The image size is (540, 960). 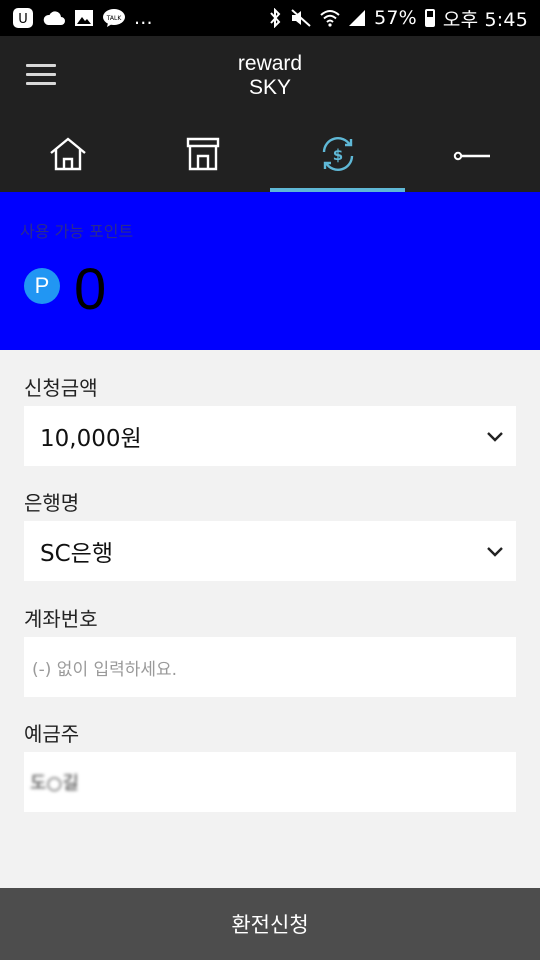 What do you see at coordinates (270, 436) in the screenshot?
I see `amount-select: 10,000원` at bounding box center [270, 436].